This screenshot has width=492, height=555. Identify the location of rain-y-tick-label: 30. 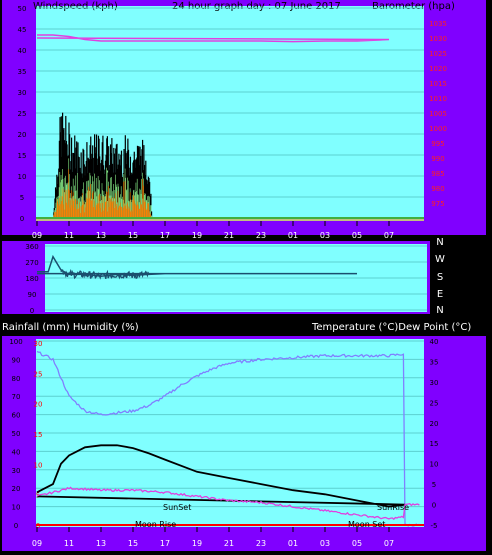
(38, 344).